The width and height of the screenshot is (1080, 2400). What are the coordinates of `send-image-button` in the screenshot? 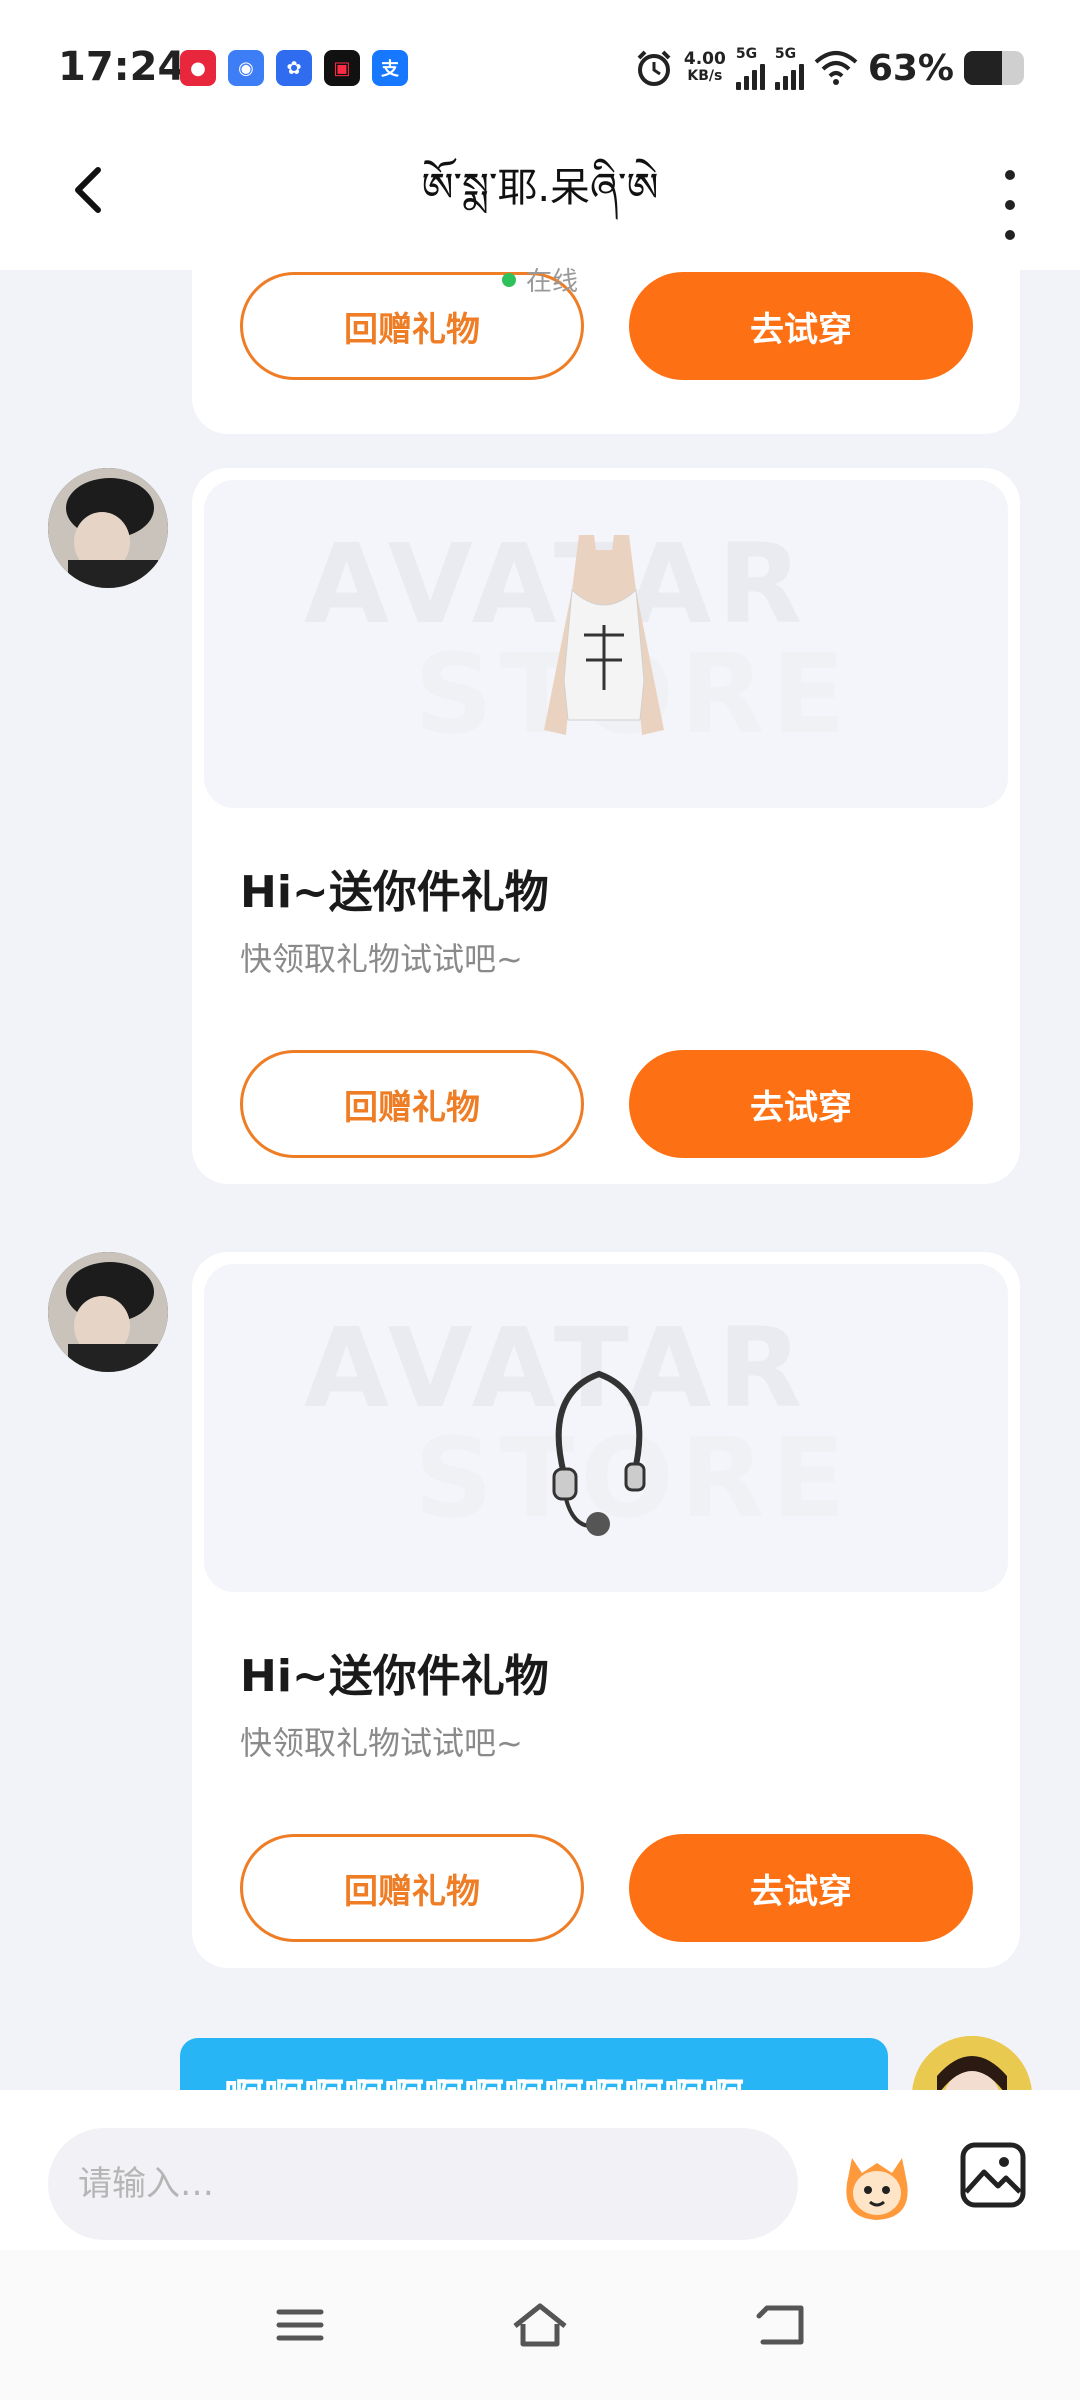 It's located at (993, 2175).